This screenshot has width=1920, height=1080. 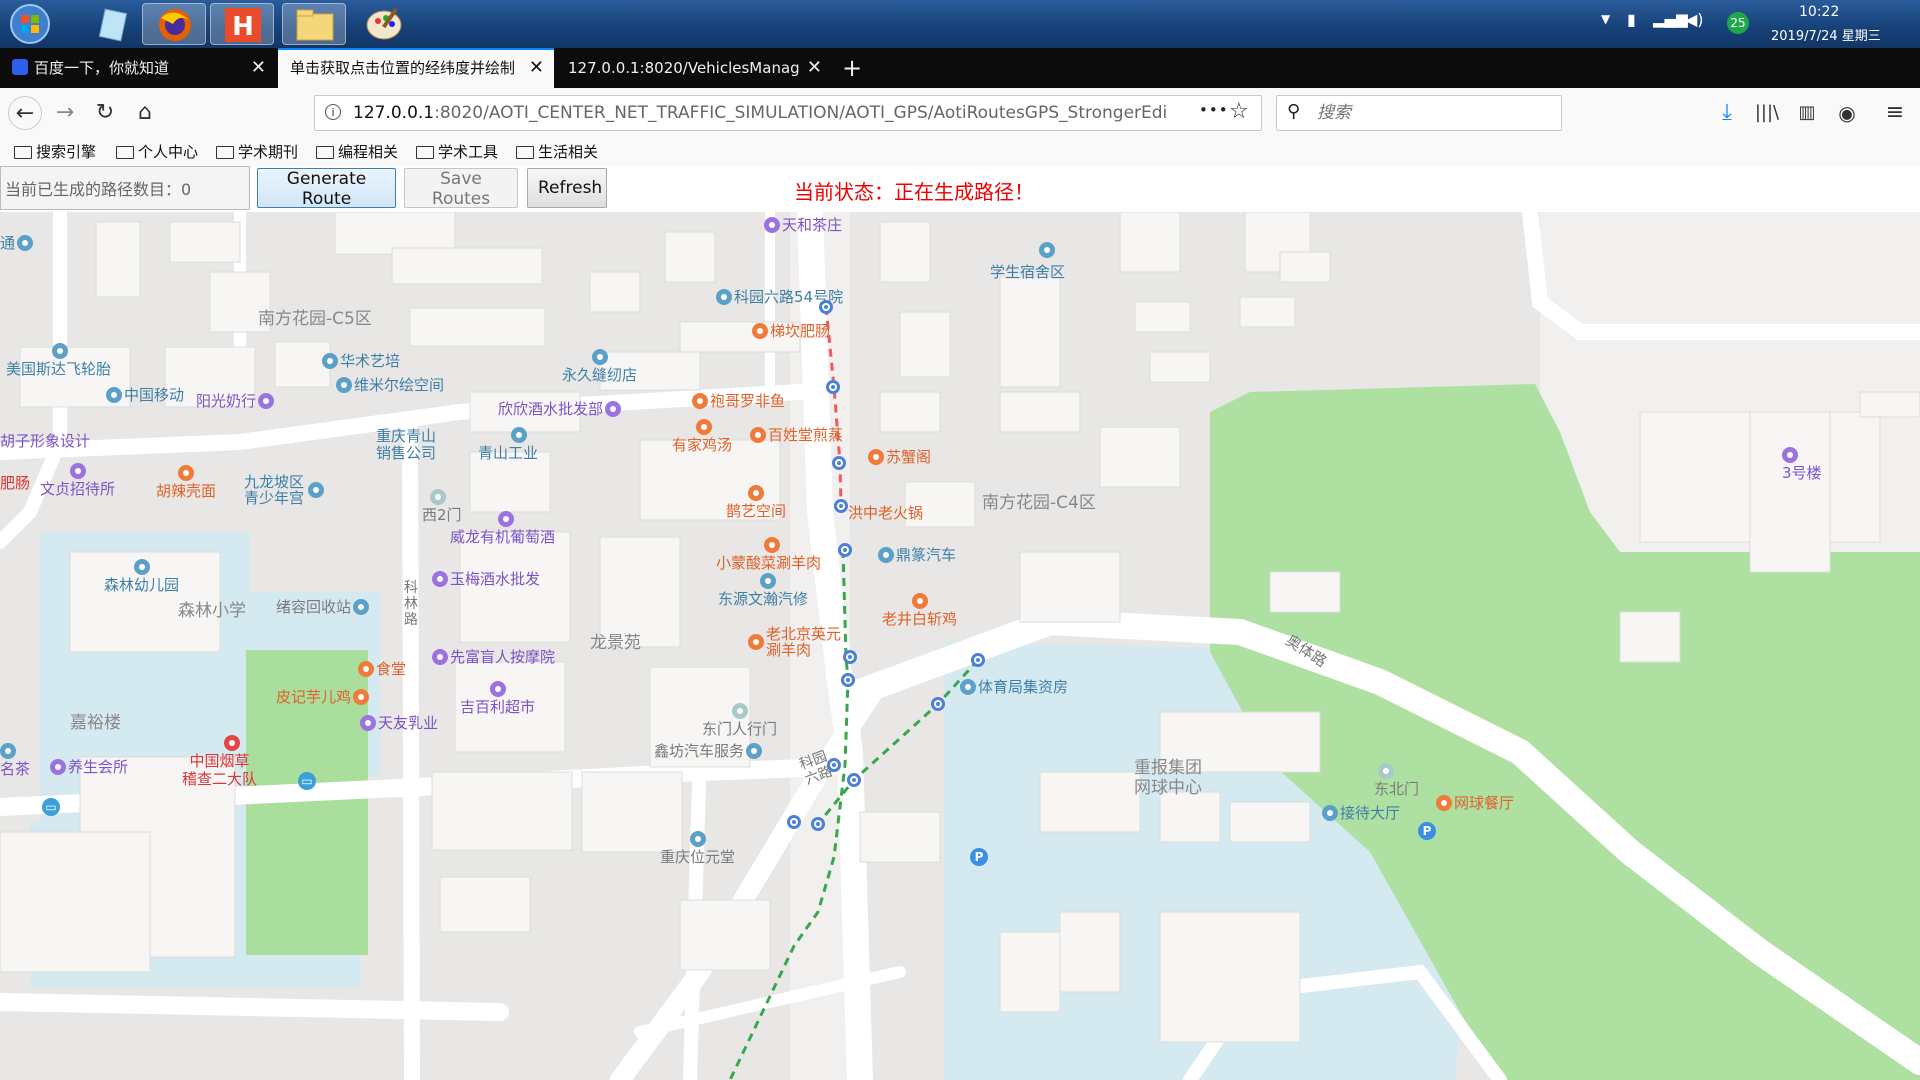 I want to click on poi-marker: 威龙有机葡萄酒, so click(x=502, y=528).